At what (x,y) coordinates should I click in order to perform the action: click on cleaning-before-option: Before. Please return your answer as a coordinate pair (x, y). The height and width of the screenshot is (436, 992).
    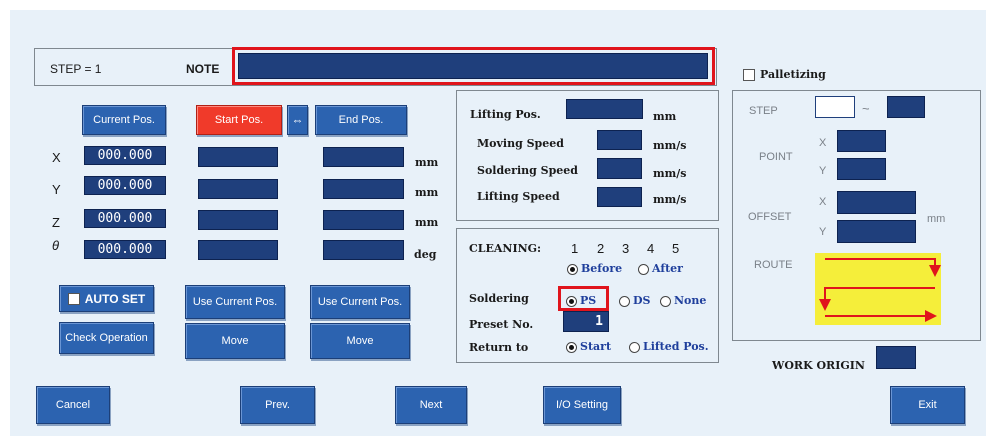
    Looking at the image, I should click on (594, 268).